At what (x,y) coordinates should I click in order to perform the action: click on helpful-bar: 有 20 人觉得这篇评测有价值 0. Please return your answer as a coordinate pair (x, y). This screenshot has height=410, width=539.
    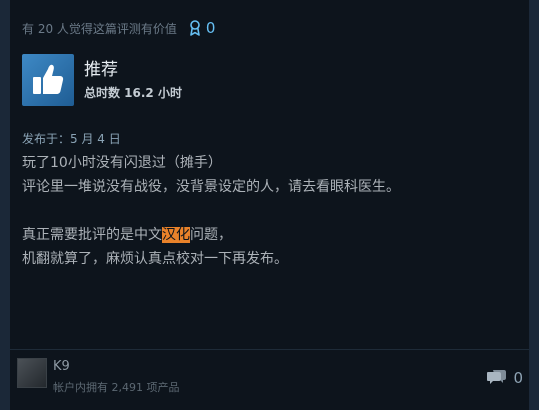
    Looking at the image, I should click on (118, 28).